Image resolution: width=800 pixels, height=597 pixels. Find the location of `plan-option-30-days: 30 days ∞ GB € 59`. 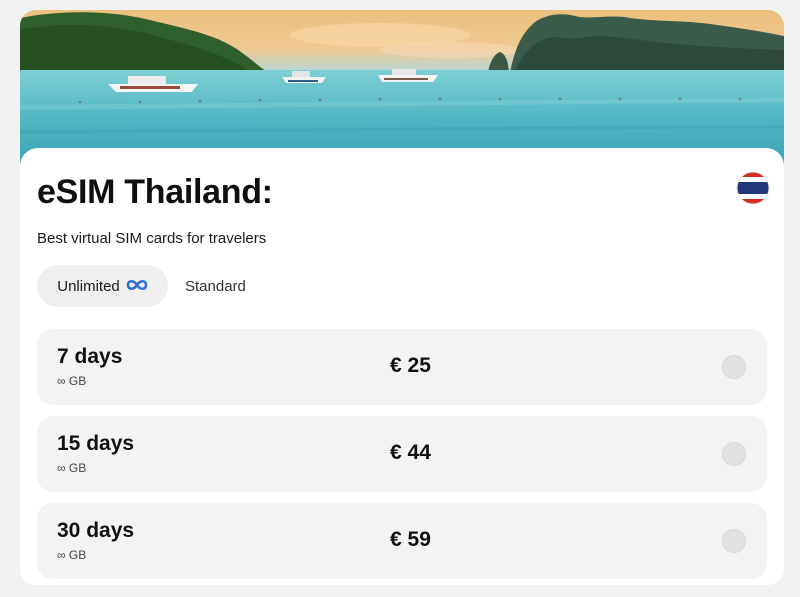

plan-option-30-days: 30 days ∞ GB € 59 is located at coordinates (402, 541).